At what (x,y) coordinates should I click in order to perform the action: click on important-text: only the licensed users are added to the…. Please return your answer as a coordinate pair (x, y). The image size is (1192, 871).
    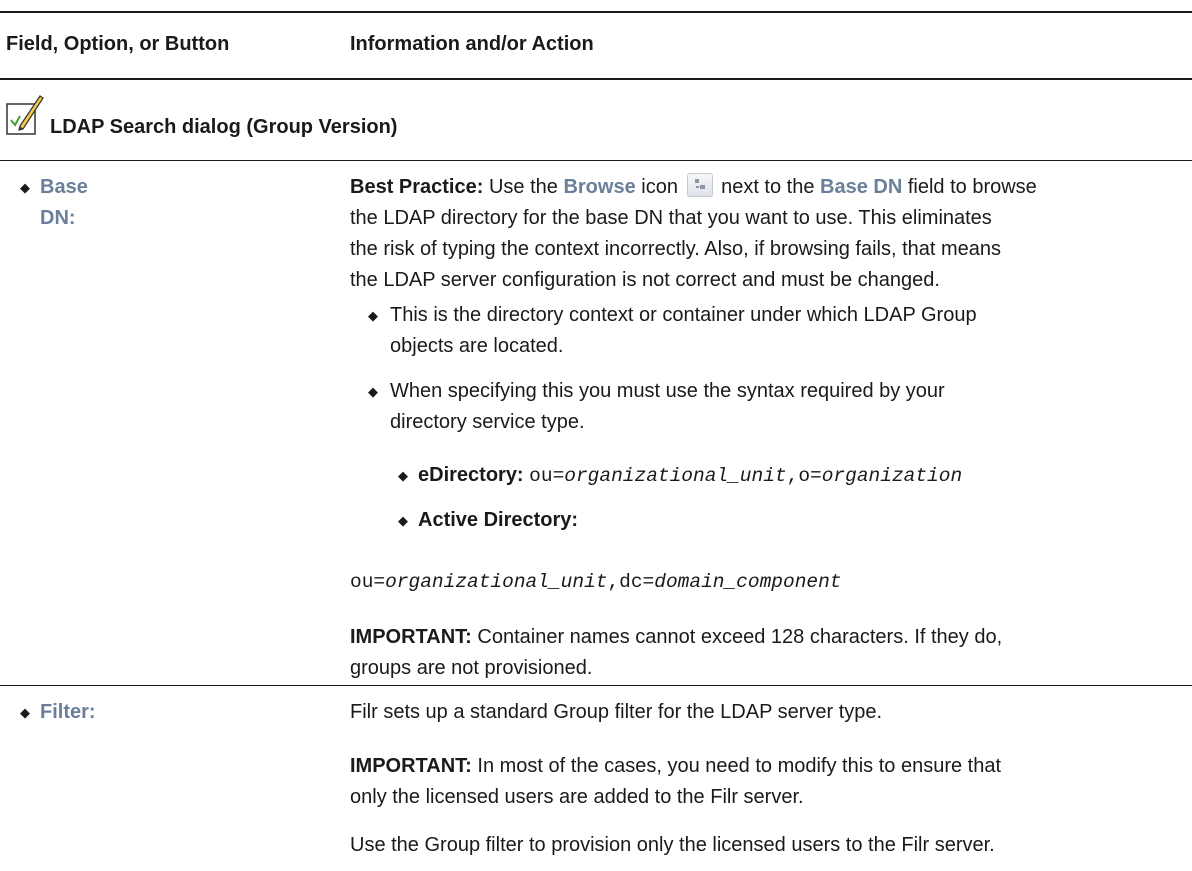
    Looking at the image, I should click on (577, 797).